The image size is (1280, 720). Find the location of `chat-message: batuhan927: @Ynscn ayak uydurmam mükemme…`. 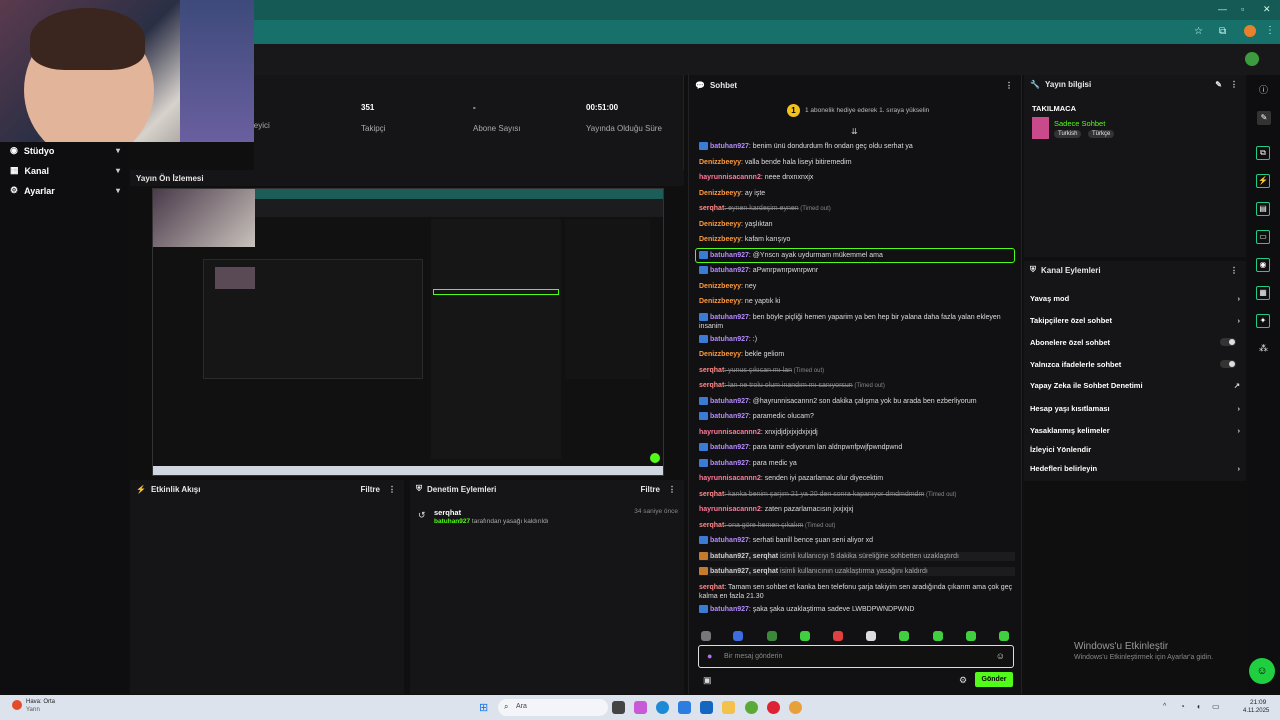

chat-message: batuhan927: @Ynscn ayak uydurmam mükemme… is located at coordinates (855, 255).